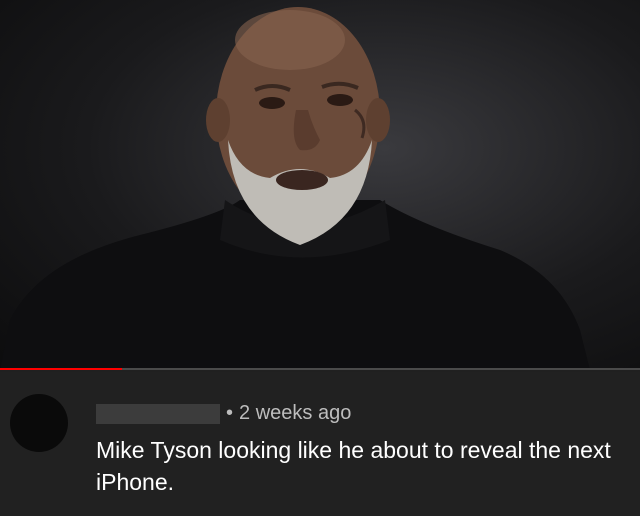  What do you see at coordinates (340, 100) in the screenshot?
I see `person-eye-right` at bounding box center [340, 100].